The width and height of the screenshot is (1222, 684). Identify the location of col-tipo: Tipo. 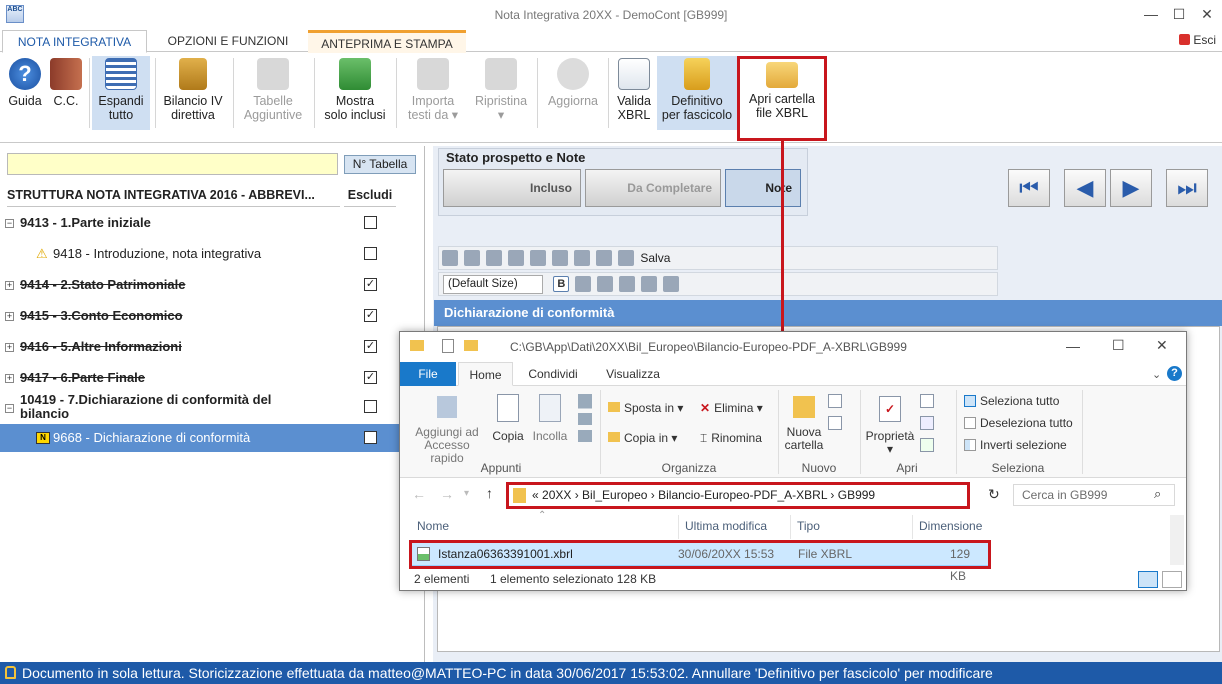
(850, 527).